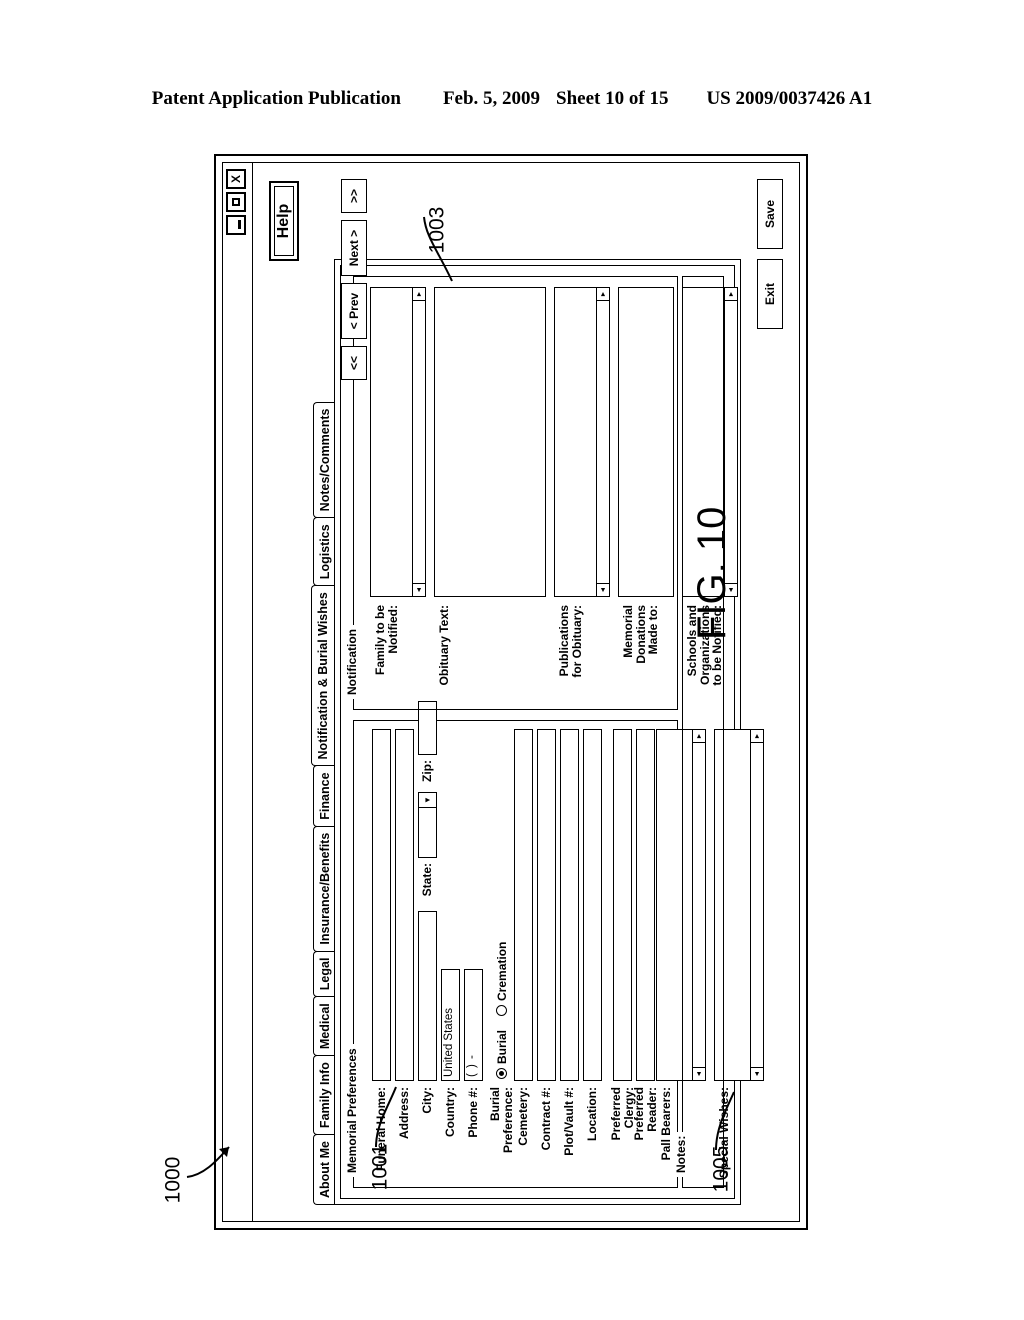 The width and height of the screenshot is (1024, 1320). I want to click on city-label: City:, so click(427, 1100).